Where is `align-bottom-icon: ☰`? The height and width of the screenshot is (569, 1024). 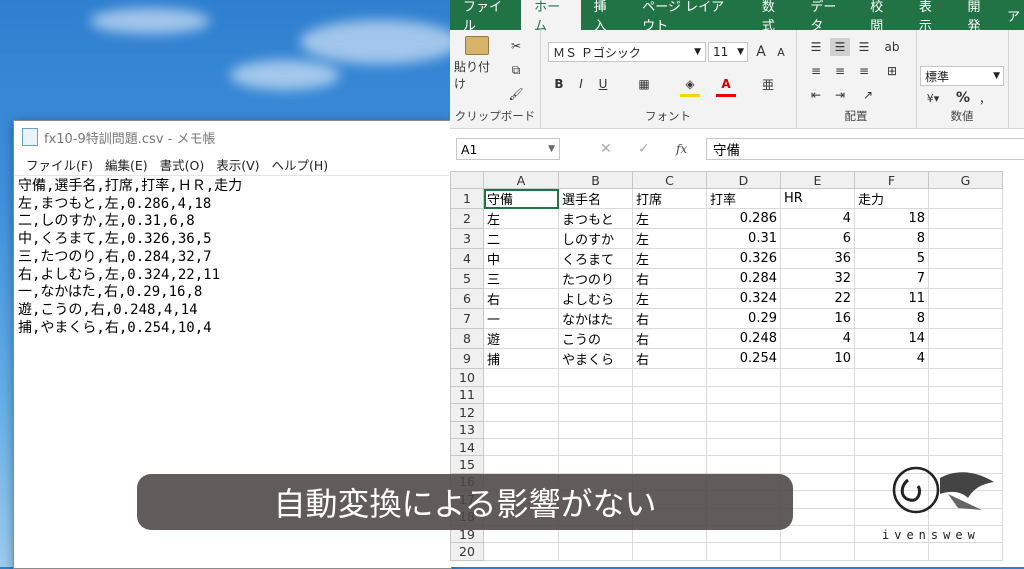
align-bottom-icon: ☰ is located at coordinates (864, 47).